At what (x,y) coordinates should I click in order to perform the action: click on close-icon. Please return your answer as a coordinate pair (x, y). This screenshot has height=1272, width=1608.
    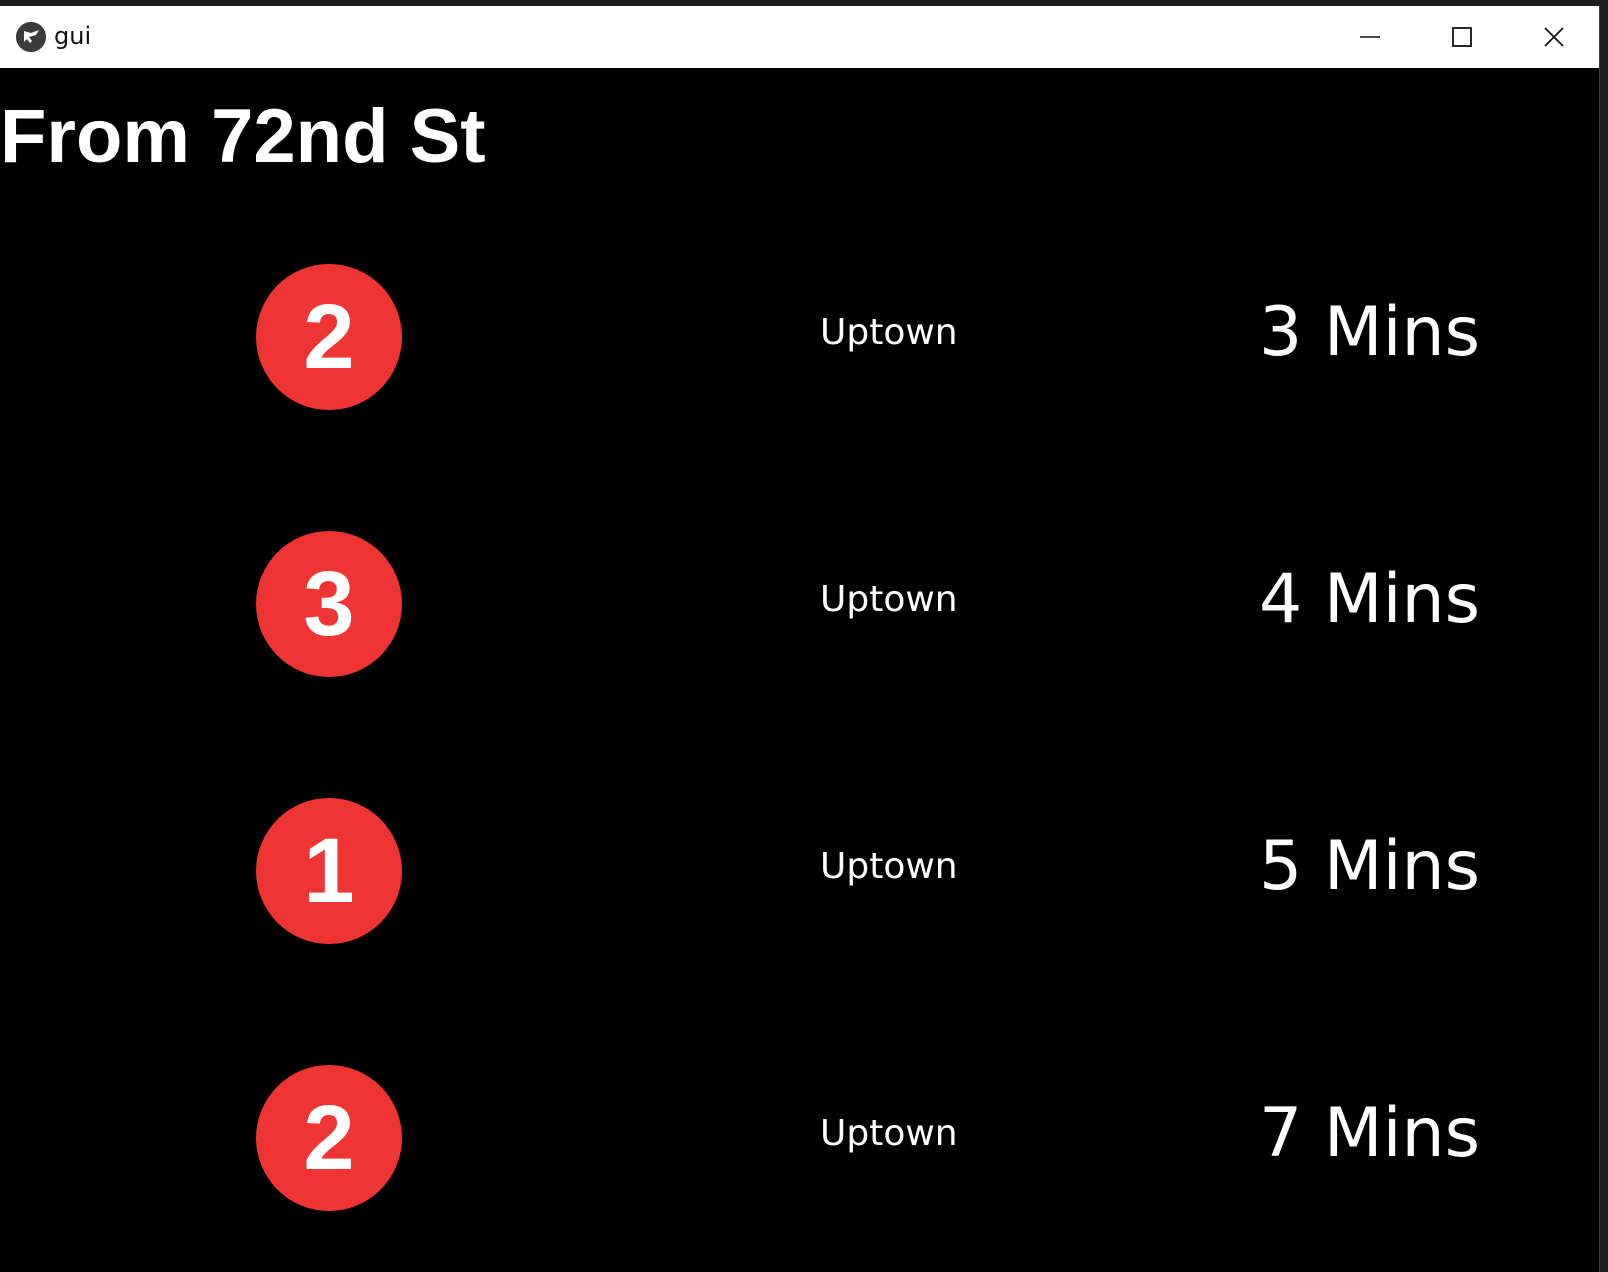
    Looking at the image, I should click on (1554, 37).